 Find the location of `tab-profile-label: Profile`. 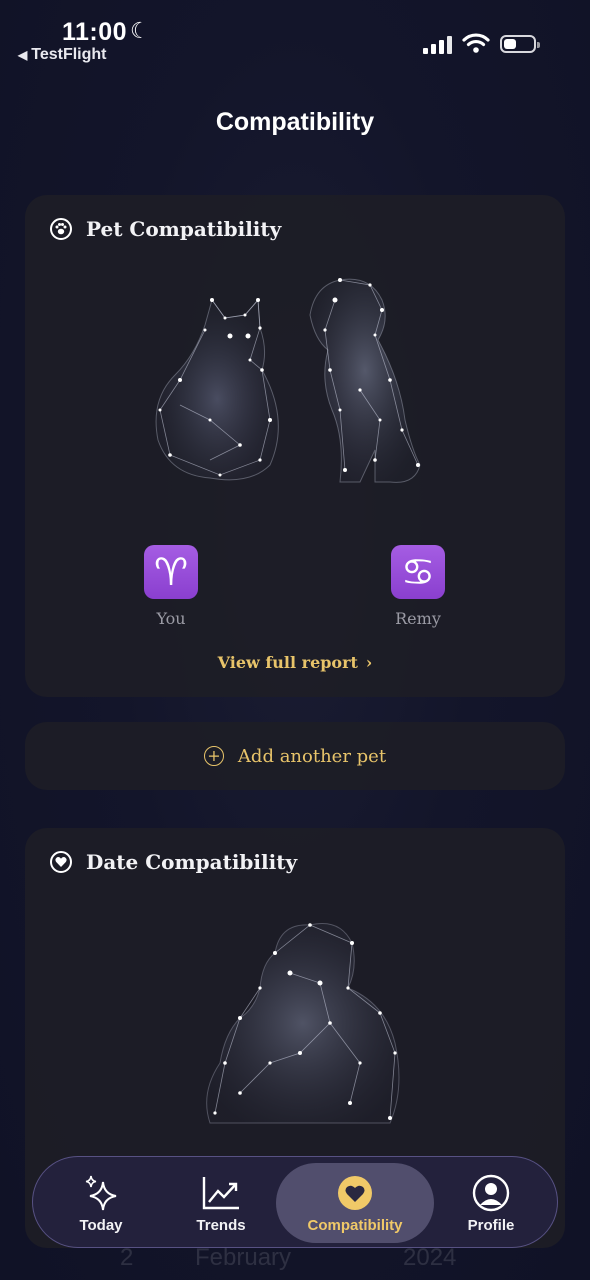

tab-profile-label: Profile is located at coordinates (491, 1225).